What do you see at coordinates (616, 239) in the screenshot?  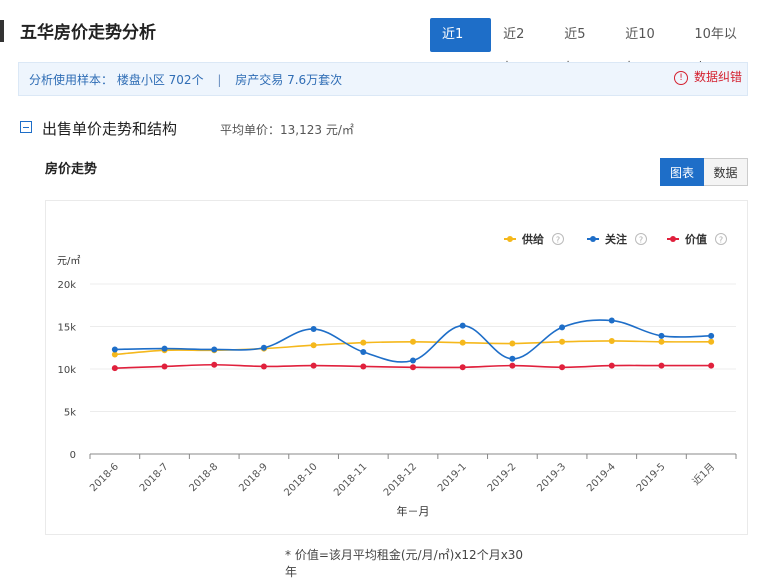 I see `legend-label: 关注` at bounding box center [616, 239].